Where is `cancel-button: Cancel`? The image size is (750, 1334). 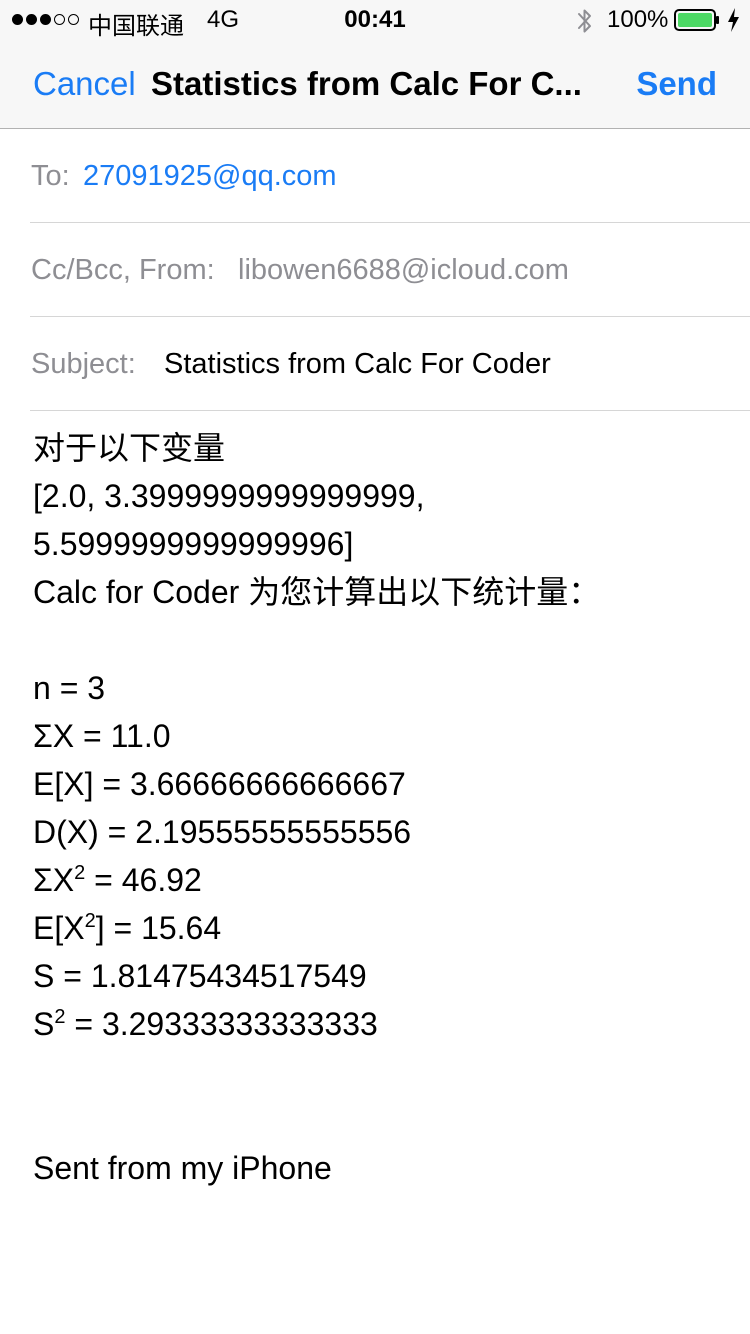
cancel-button: Cancel is located at coordinates (84, 84).